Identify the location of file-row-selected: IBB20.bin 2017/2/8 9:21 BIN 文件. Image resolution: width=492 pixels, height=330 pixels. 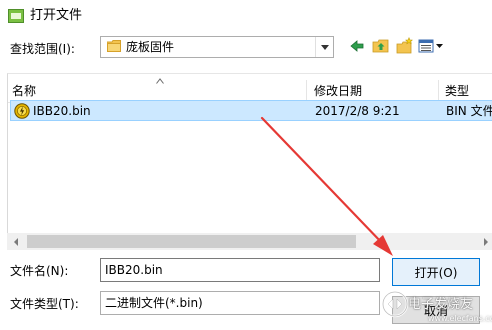
(251, 110).